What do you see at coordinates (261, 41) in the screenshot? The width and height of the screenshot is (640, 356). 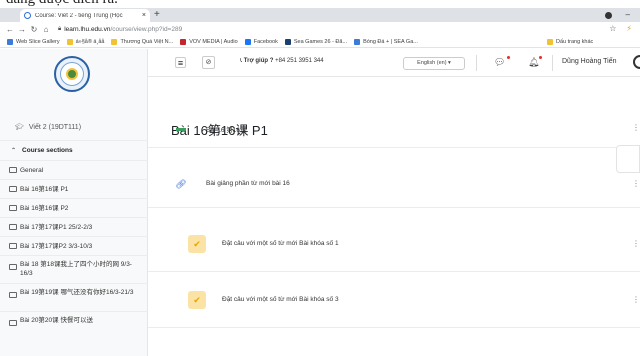 I see `bookmark-item: Facebook` at bounding box center [261, 41].